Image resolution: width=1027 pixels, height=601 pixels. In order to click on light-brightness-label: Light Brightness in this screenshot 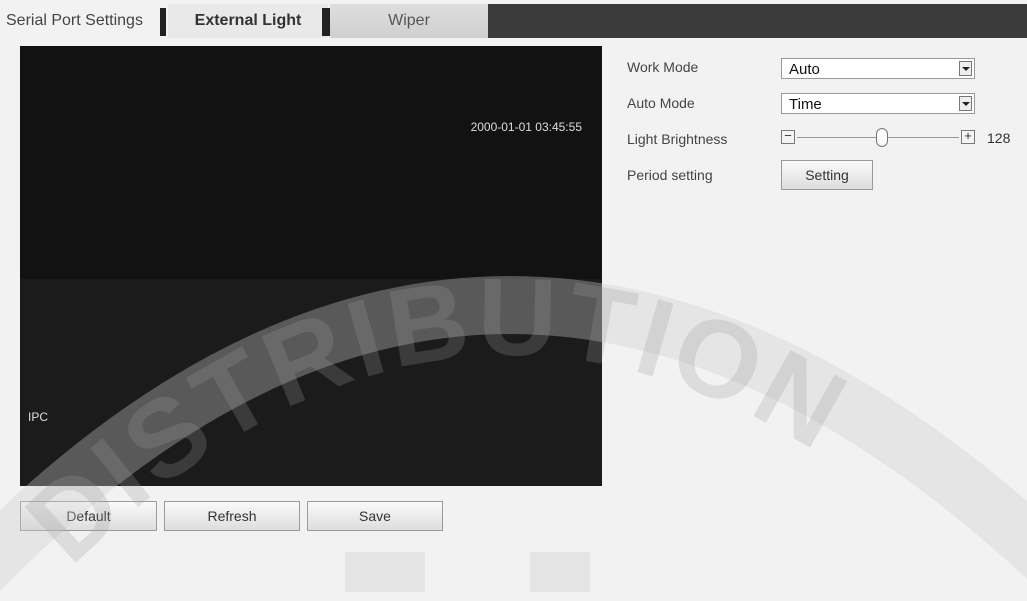, I will do `click(677, 139)`.